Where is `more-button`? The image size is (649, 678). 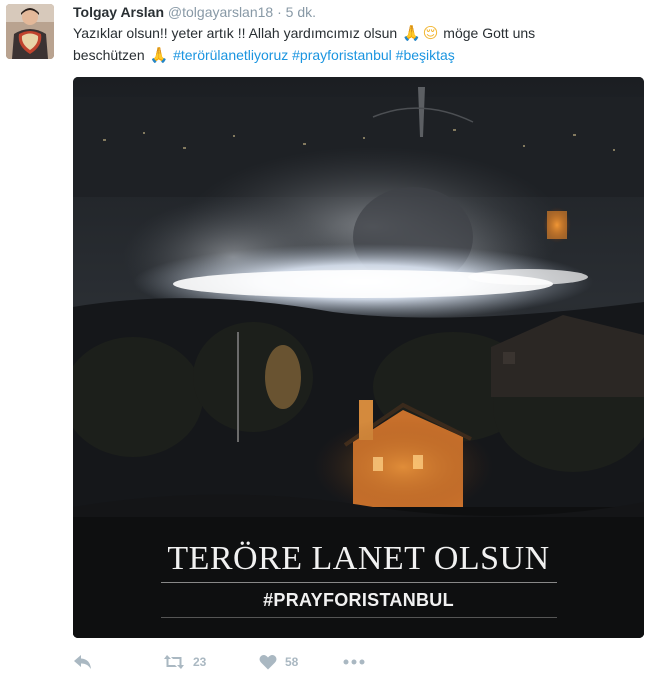 more-button is located at coordinates (354, 662).